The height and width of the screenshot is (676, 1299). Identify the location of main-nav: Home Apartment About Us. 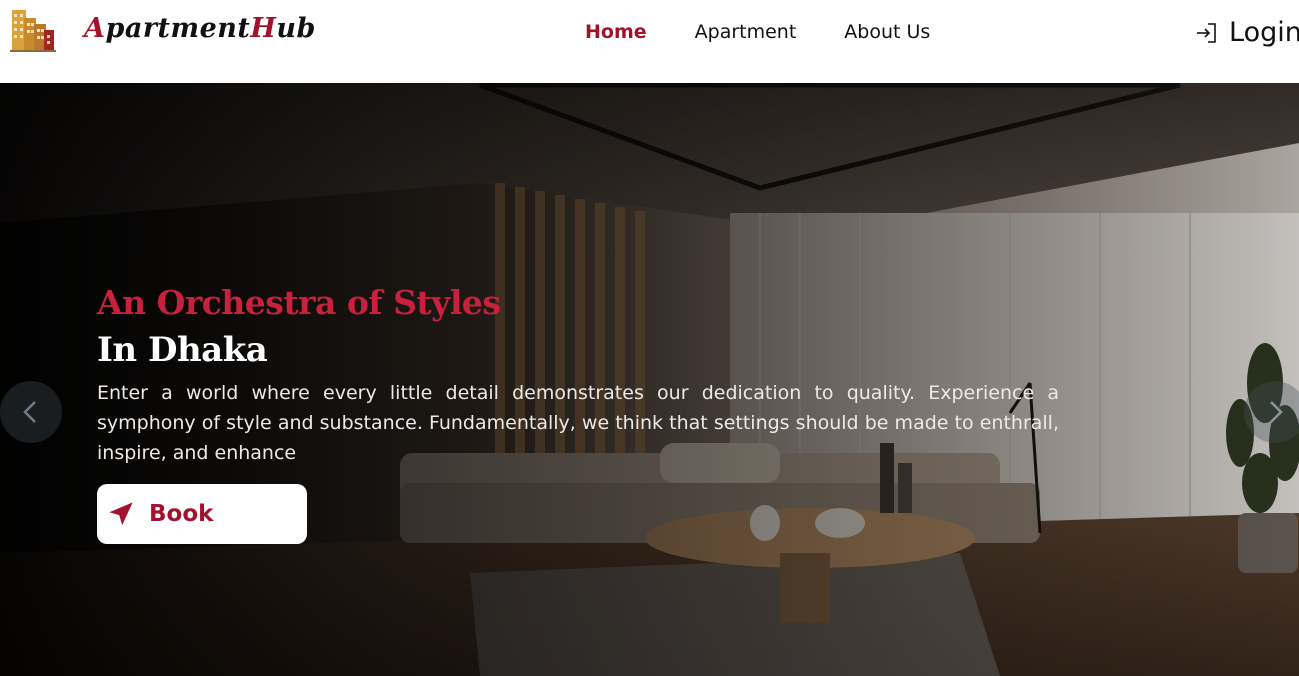
(757, 32).